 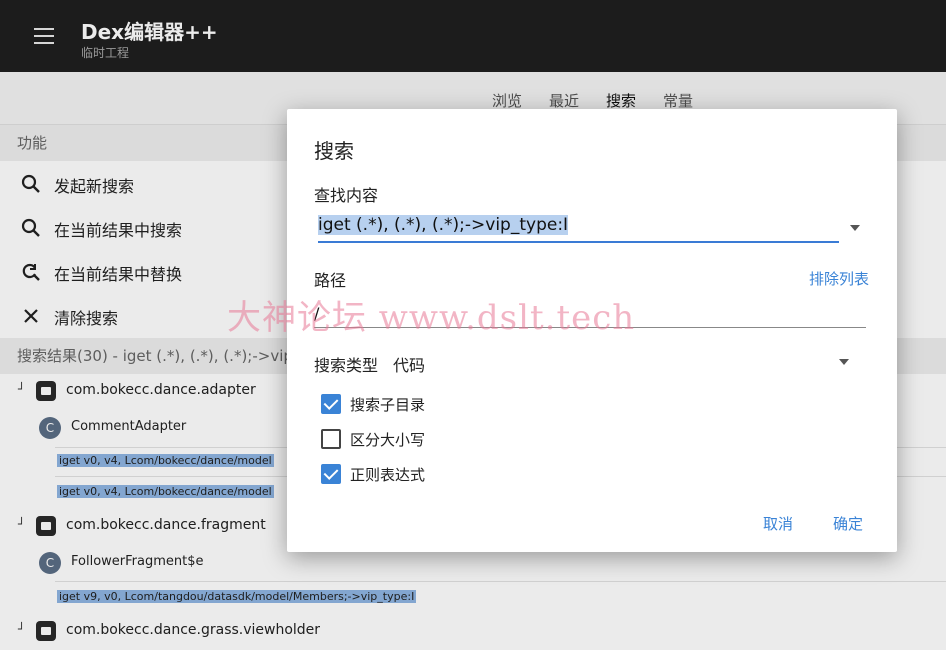 I want to click on find-input-value: iget (.*), (.*), (.*);->vip_type:I, so click(x=443, y=225).